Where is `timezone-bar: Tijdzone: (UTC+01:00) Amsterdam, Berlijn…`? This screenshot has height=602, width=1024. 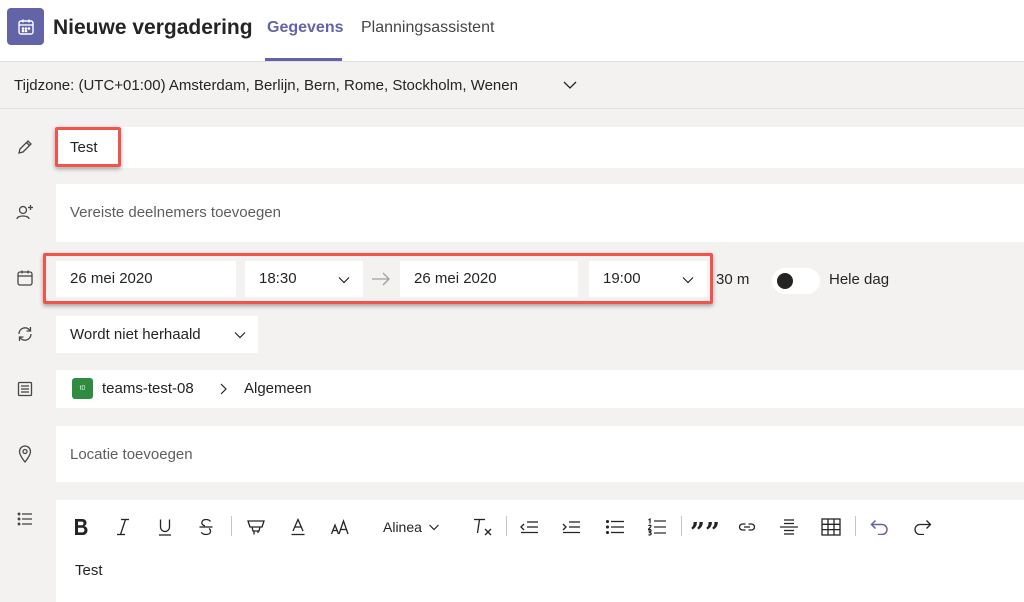
timezone-bar: Tijdzone: (UTC+01:00) Amsterdam, Berlijn… is located at coordinates (512, 85).